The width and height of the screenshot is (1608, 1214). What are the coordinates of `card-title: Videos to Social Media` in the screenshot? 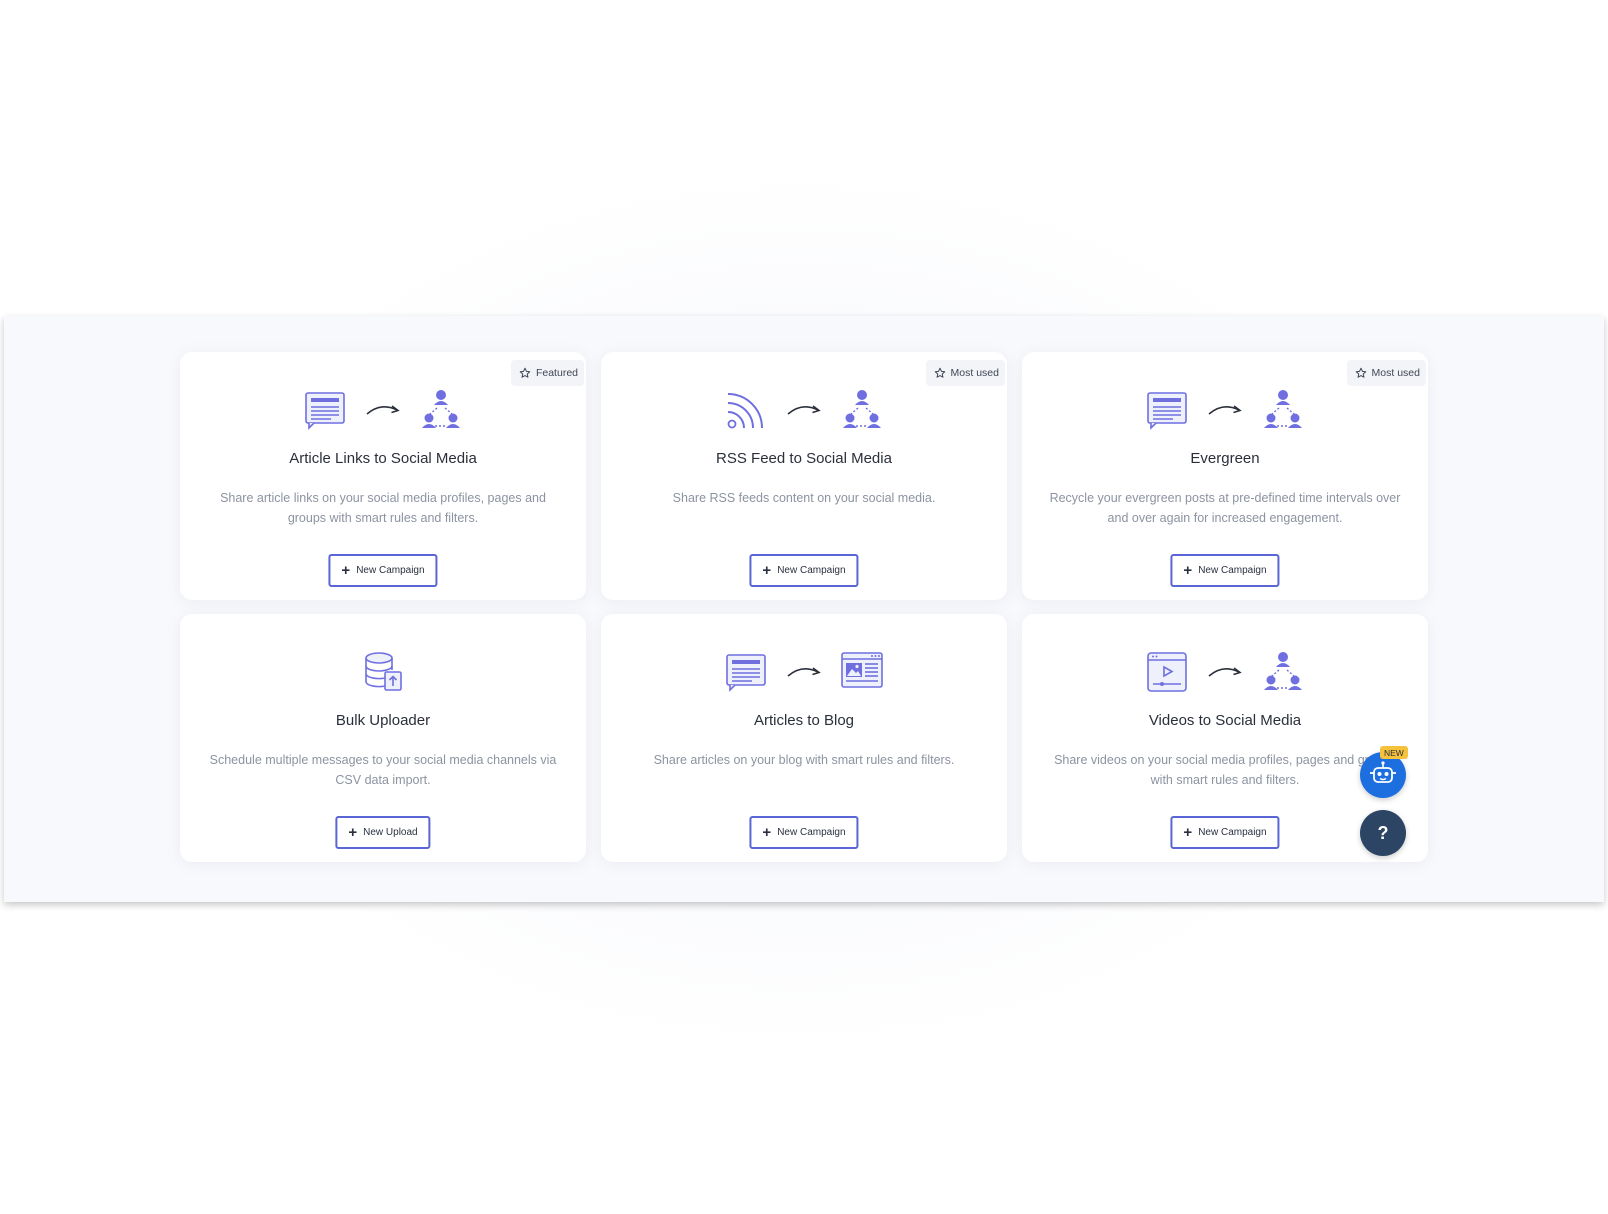 It's located at (1225, 720).